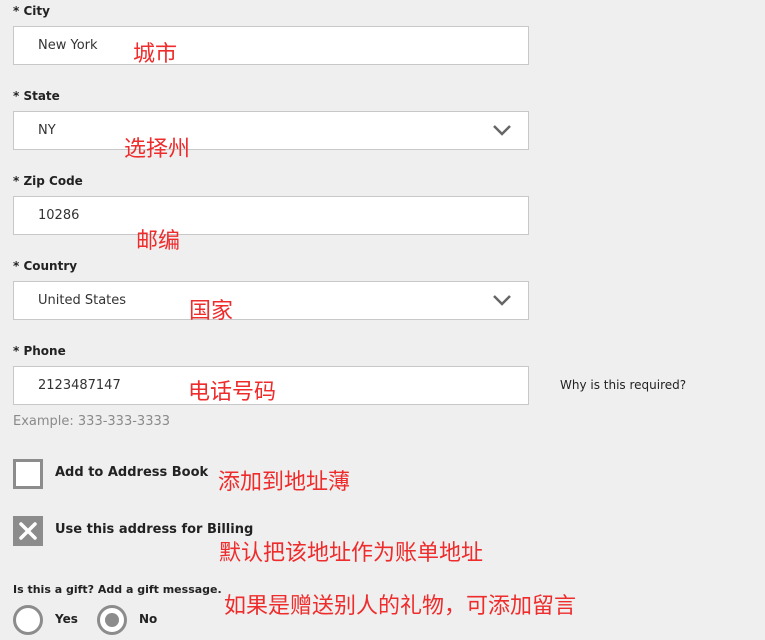  I want to click on annotation-address-book: 添加到地址薄, so click(284, 482).